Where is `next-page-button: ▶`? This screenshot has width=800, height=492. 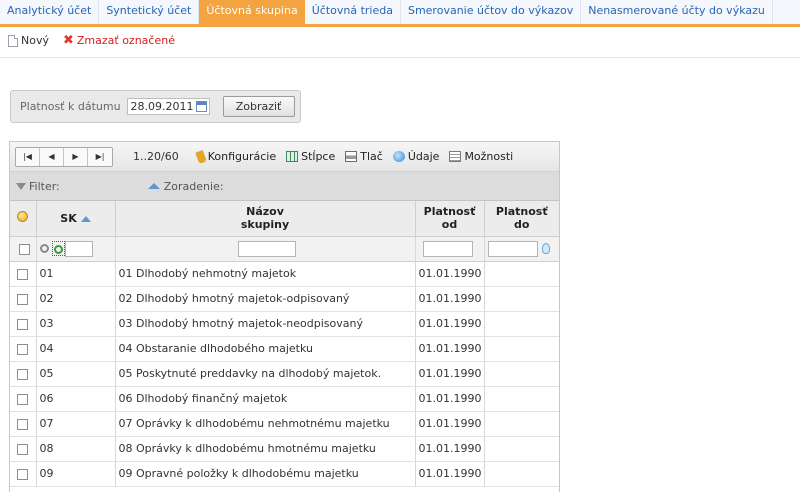
next-page-button: ▶ is located at coordinates (76, 156).